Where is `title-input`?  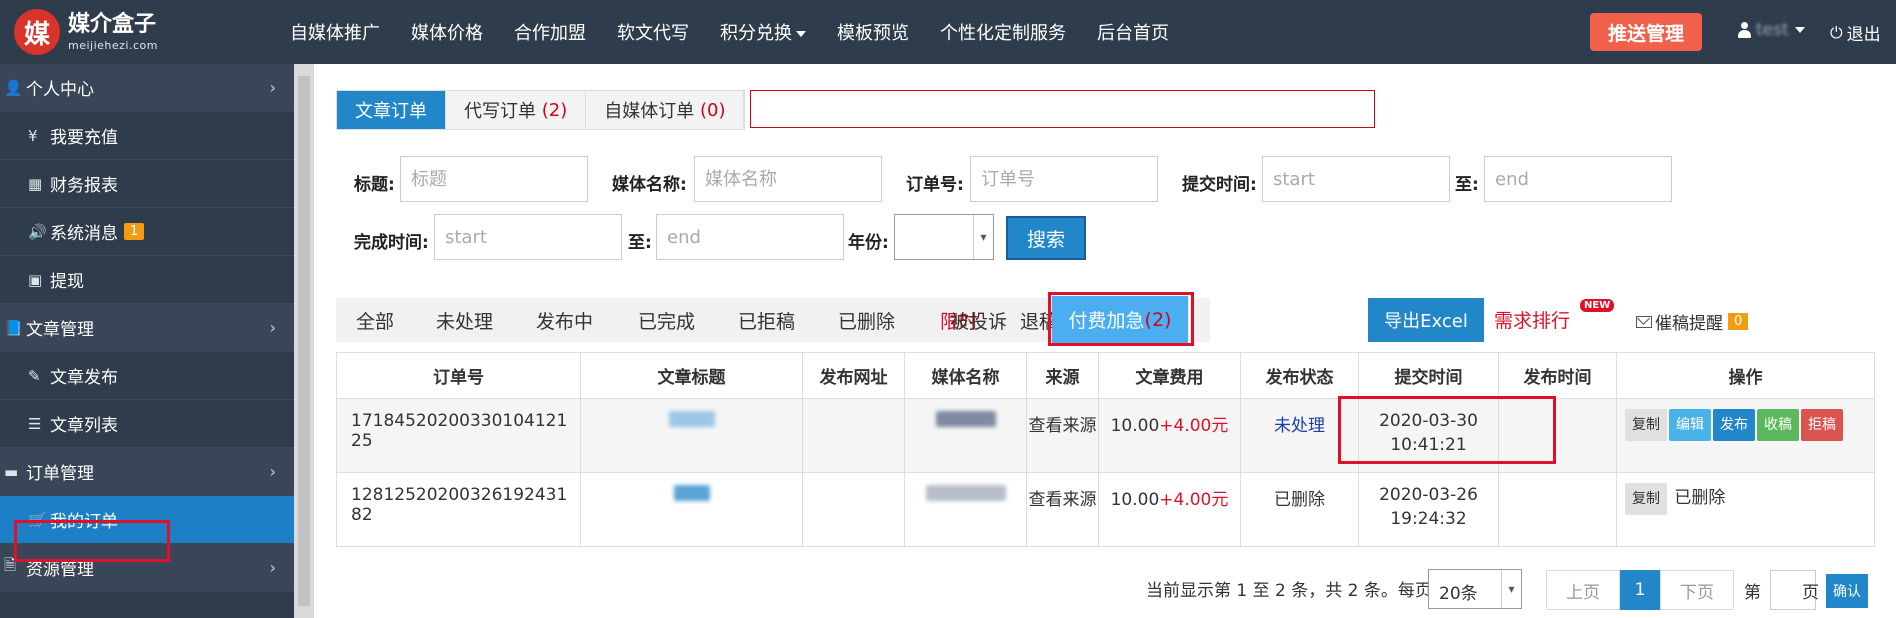
title-input is located at coordinates (494, 179).